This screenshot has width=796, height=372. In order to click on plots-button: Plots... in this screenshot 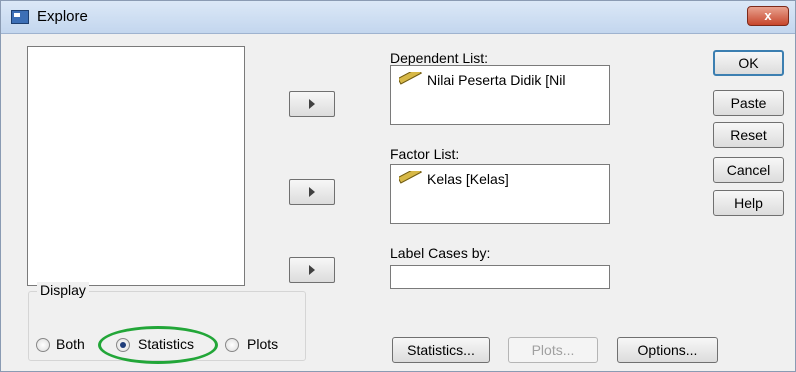, I will do `click(553, 350)`.